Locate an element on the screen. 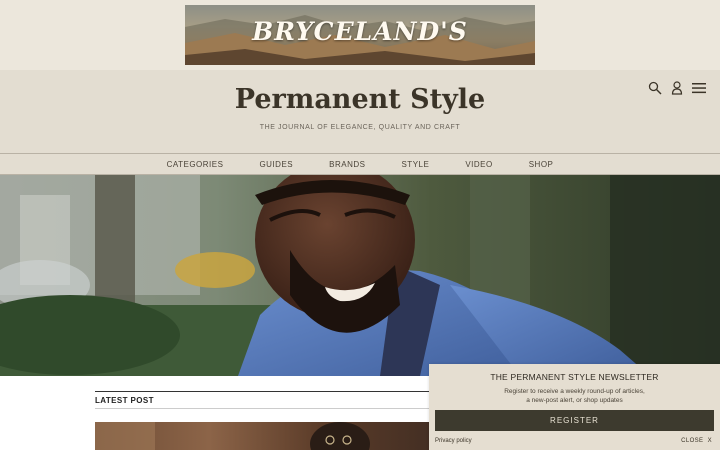 This screenshot has height=450, width=720. header-icons is located at coordinates (677, 90).